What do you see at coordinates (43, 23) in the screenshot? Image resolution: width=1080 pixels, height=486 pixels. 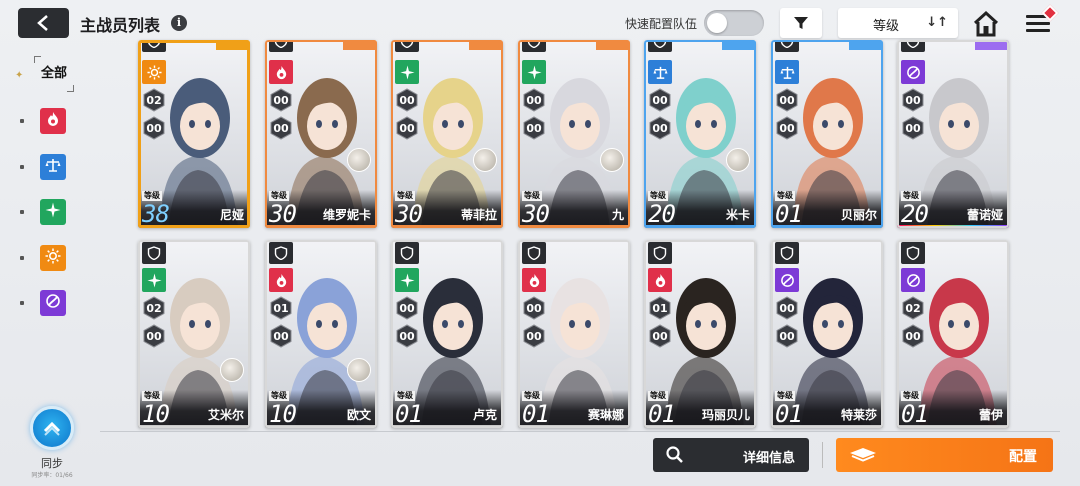 I see `back-button` at bounding box center [43, 23].